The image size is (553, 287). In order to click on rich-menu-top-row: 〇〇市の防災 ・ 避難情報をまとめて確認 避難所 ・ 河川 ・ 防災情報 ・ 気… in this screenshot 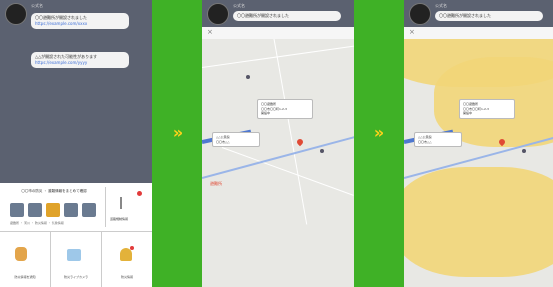, I will do `click(76, 207)`.